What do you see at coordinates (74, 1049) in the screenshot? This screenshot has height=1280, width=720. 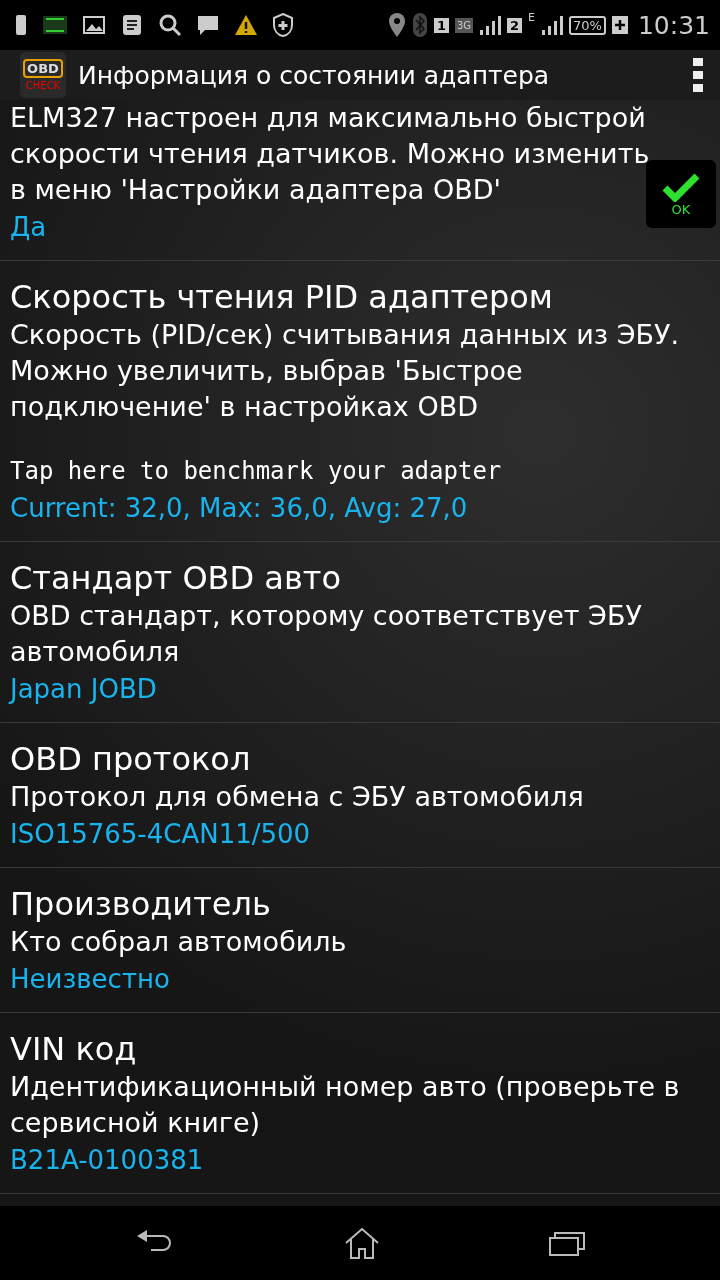 I see `setting-title: VIN код` at bounding box center [74, 1049].